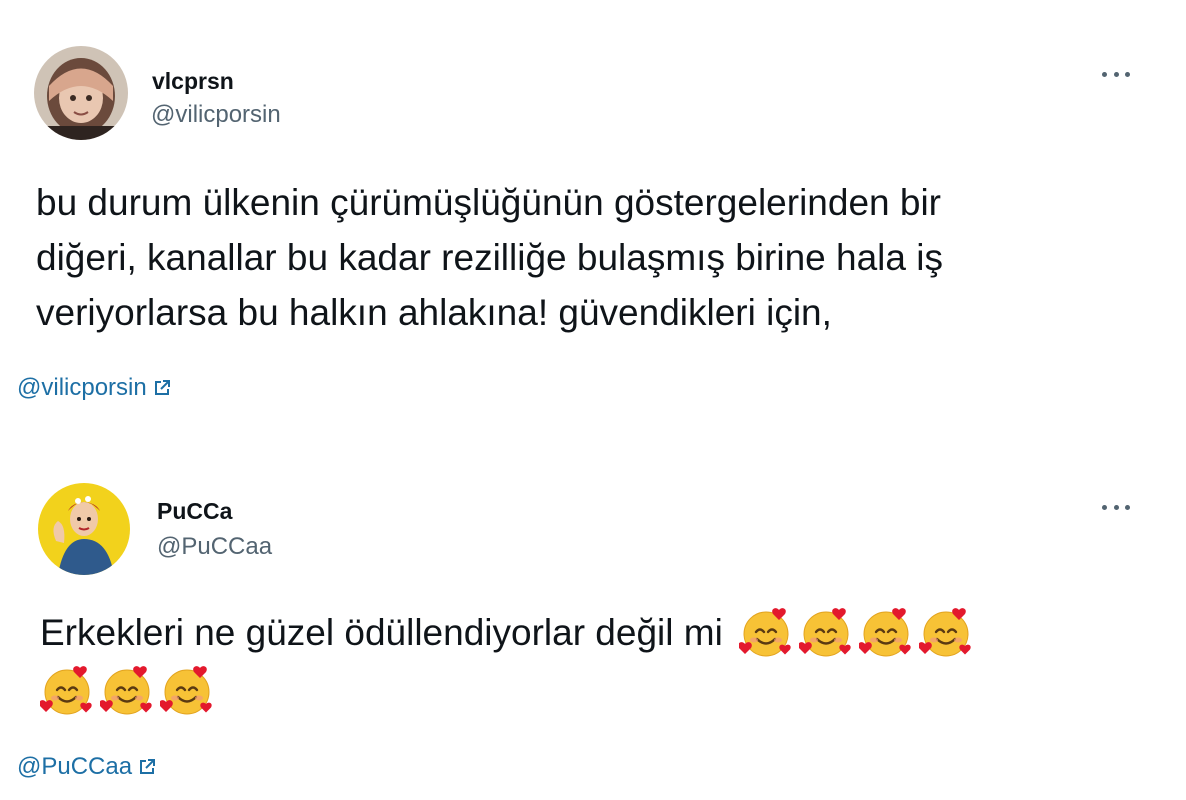 This screenshot has height=800, width=1186. What do you see at coordinates (216, 115) in the screenshot?
I see `user-handle: @vilicporsin` at bounding box center [216, 115].